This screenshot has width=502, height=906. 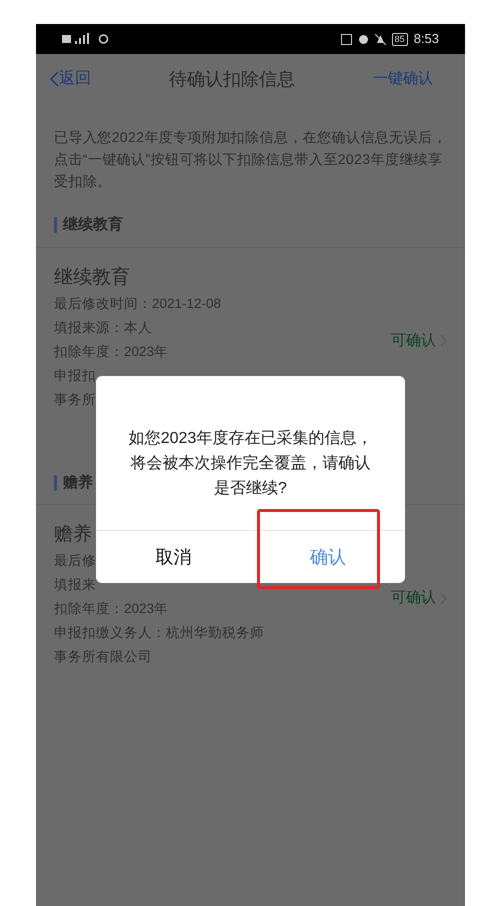 I want to click on card-title: 继续教育, so click(x=92, y=278).